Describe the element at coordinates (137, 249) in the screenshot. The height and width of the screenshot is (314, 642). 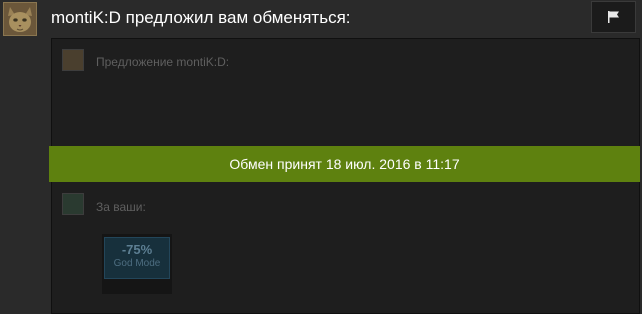
I see `item-discount: -75%` at that location.